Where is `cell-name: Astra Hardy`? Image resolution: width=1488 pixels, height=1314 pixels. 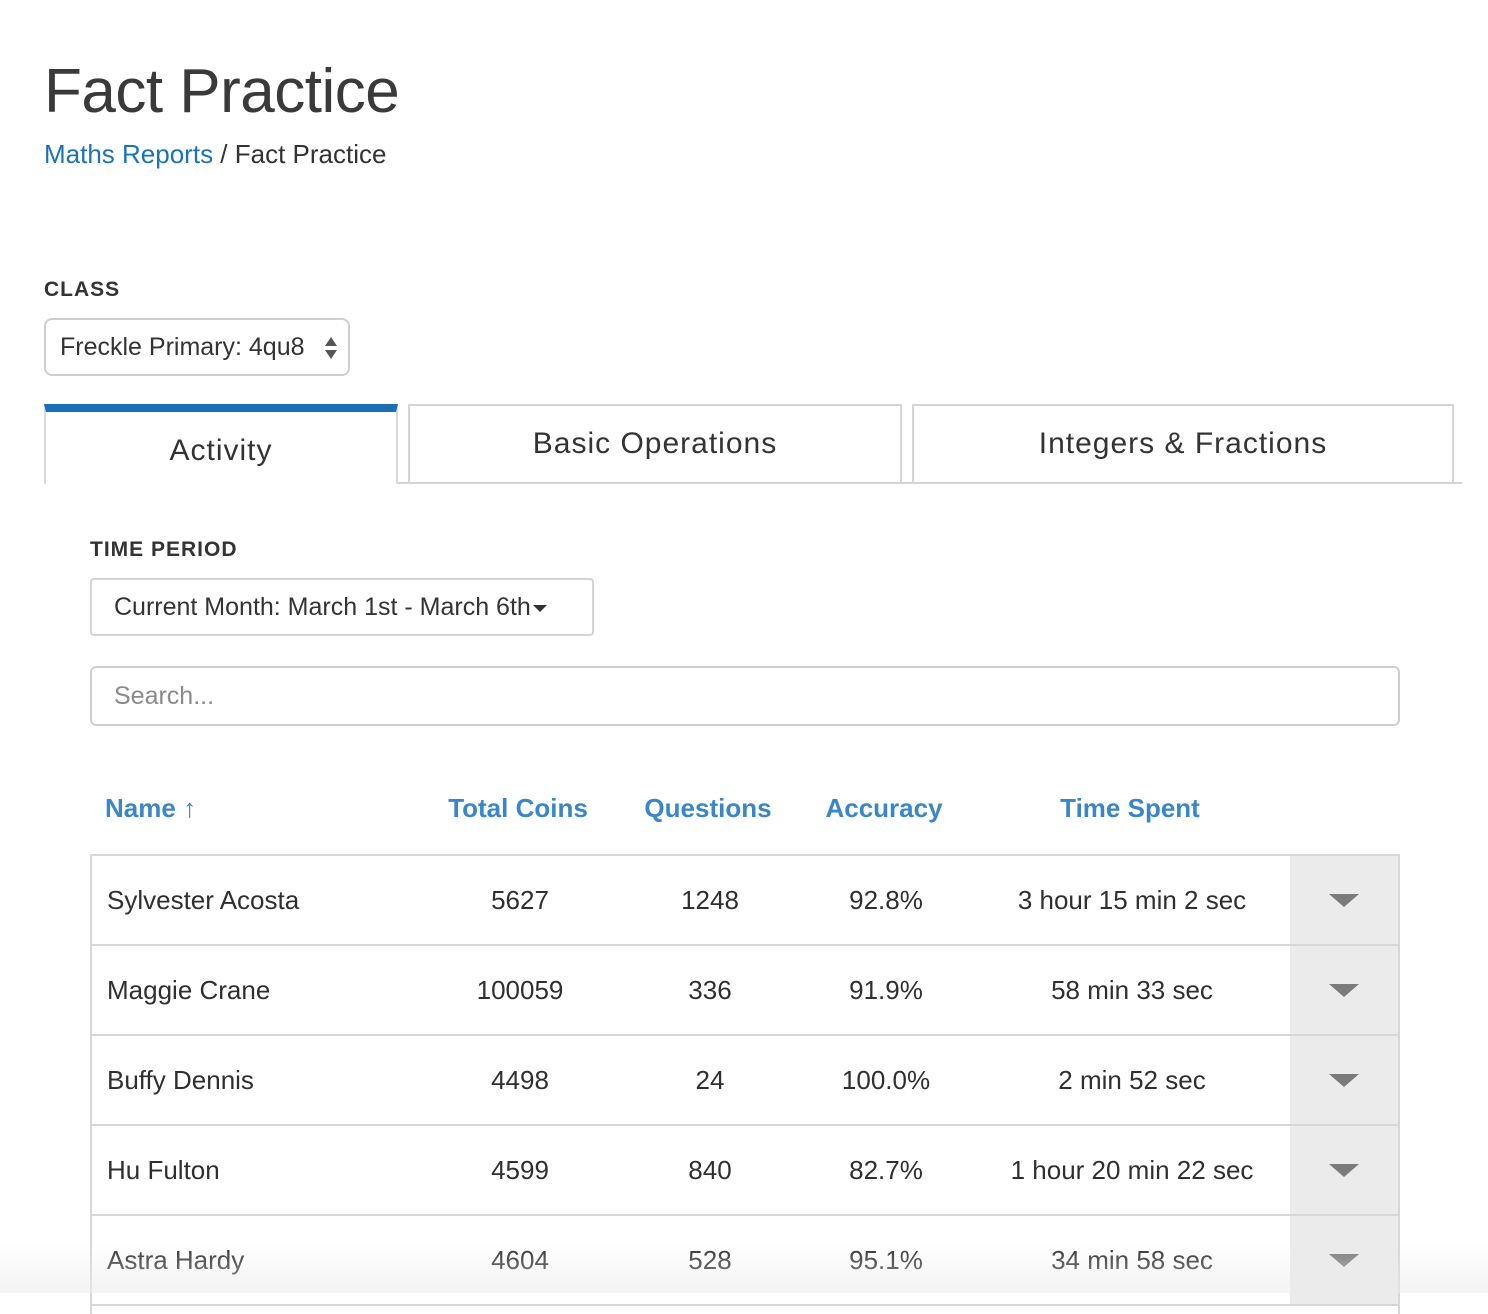
cell-name: Astra Hardy is located at coordinates (176, 1260).